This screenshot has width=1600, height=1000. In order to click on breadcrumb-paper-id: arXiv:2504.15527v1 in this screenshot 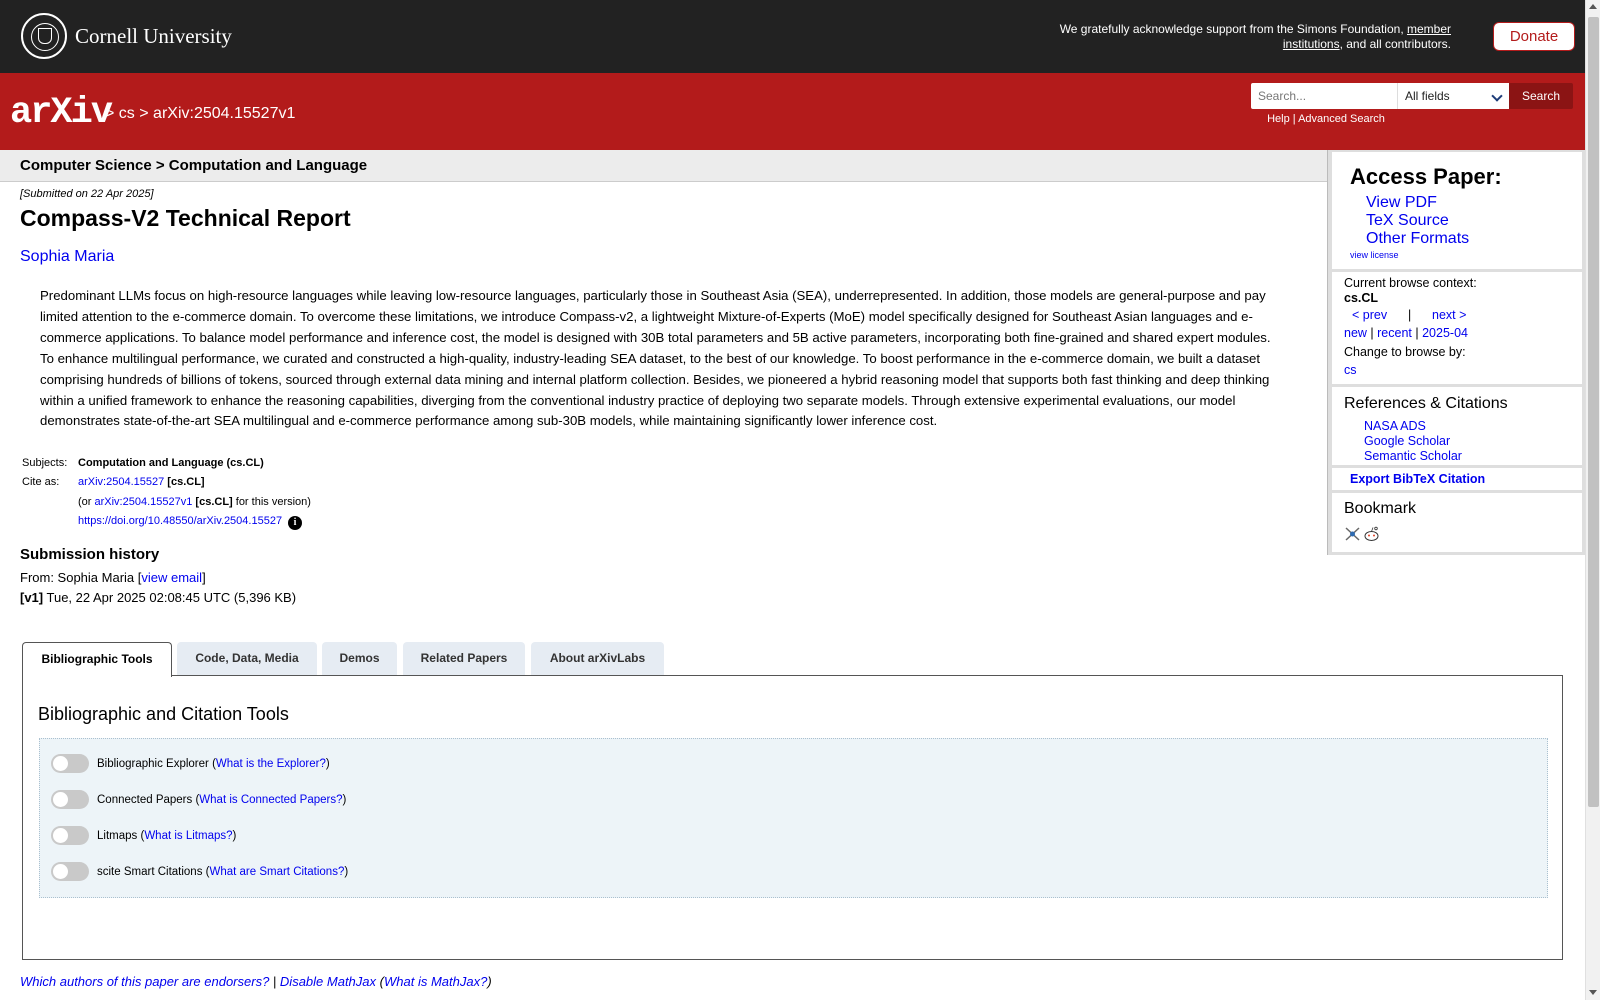, I will do `click(224, 113)`.